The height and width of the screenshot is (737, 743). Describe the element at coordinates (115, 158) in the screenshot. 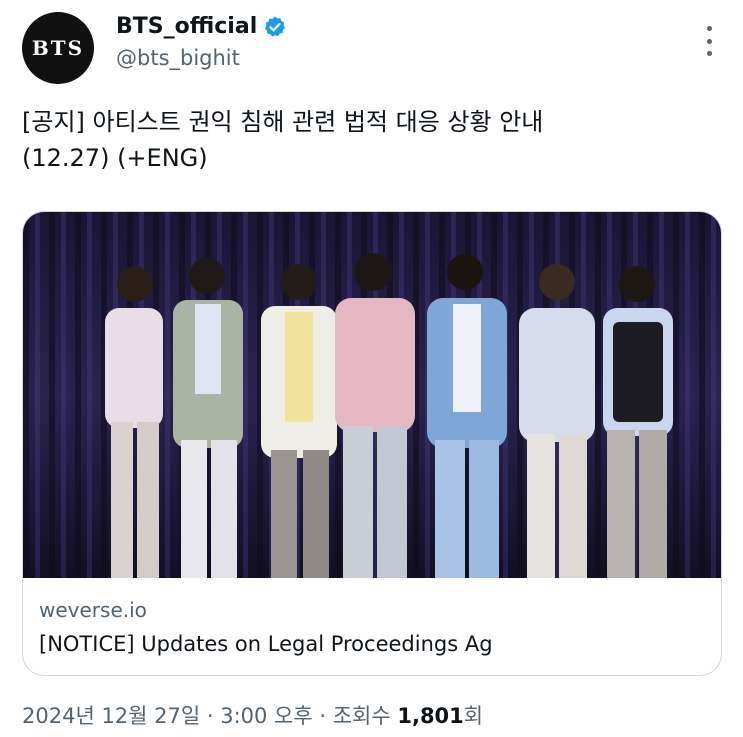

I see `tweet-text-line-2: (12.27) (+ENG)` at that location.